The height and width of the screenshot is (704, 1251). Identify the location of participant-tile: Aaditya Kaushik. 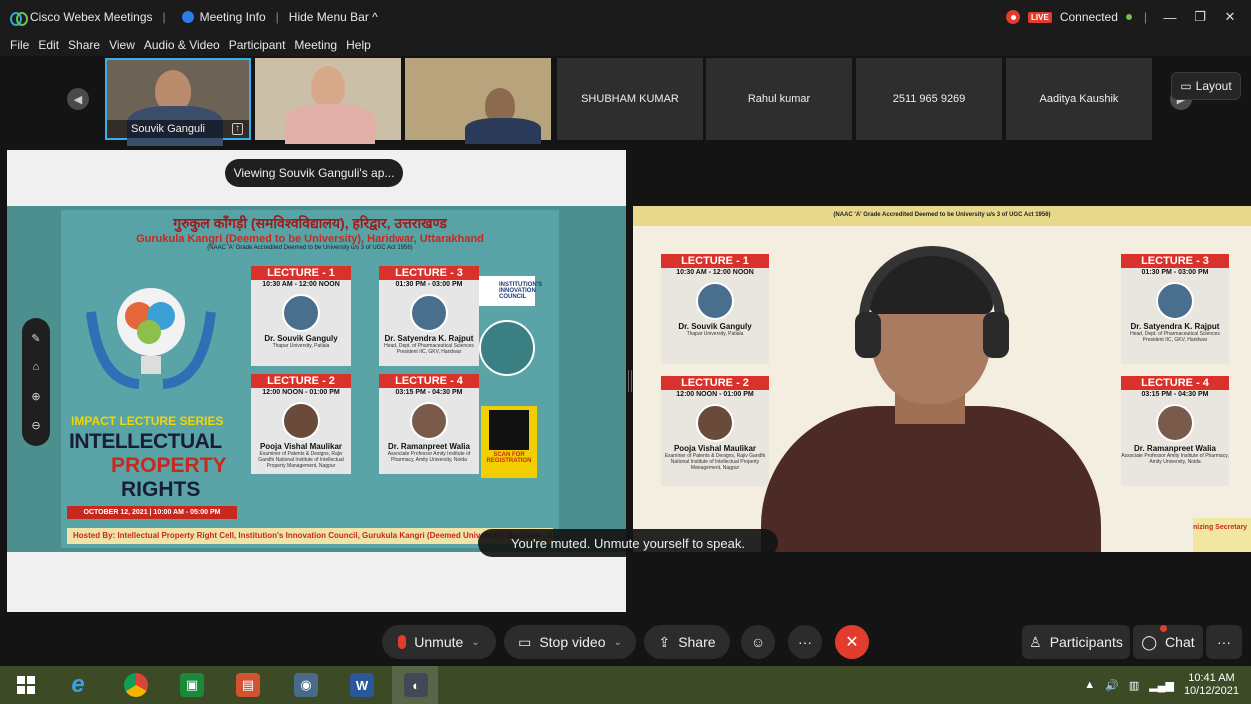
(1079, 99).